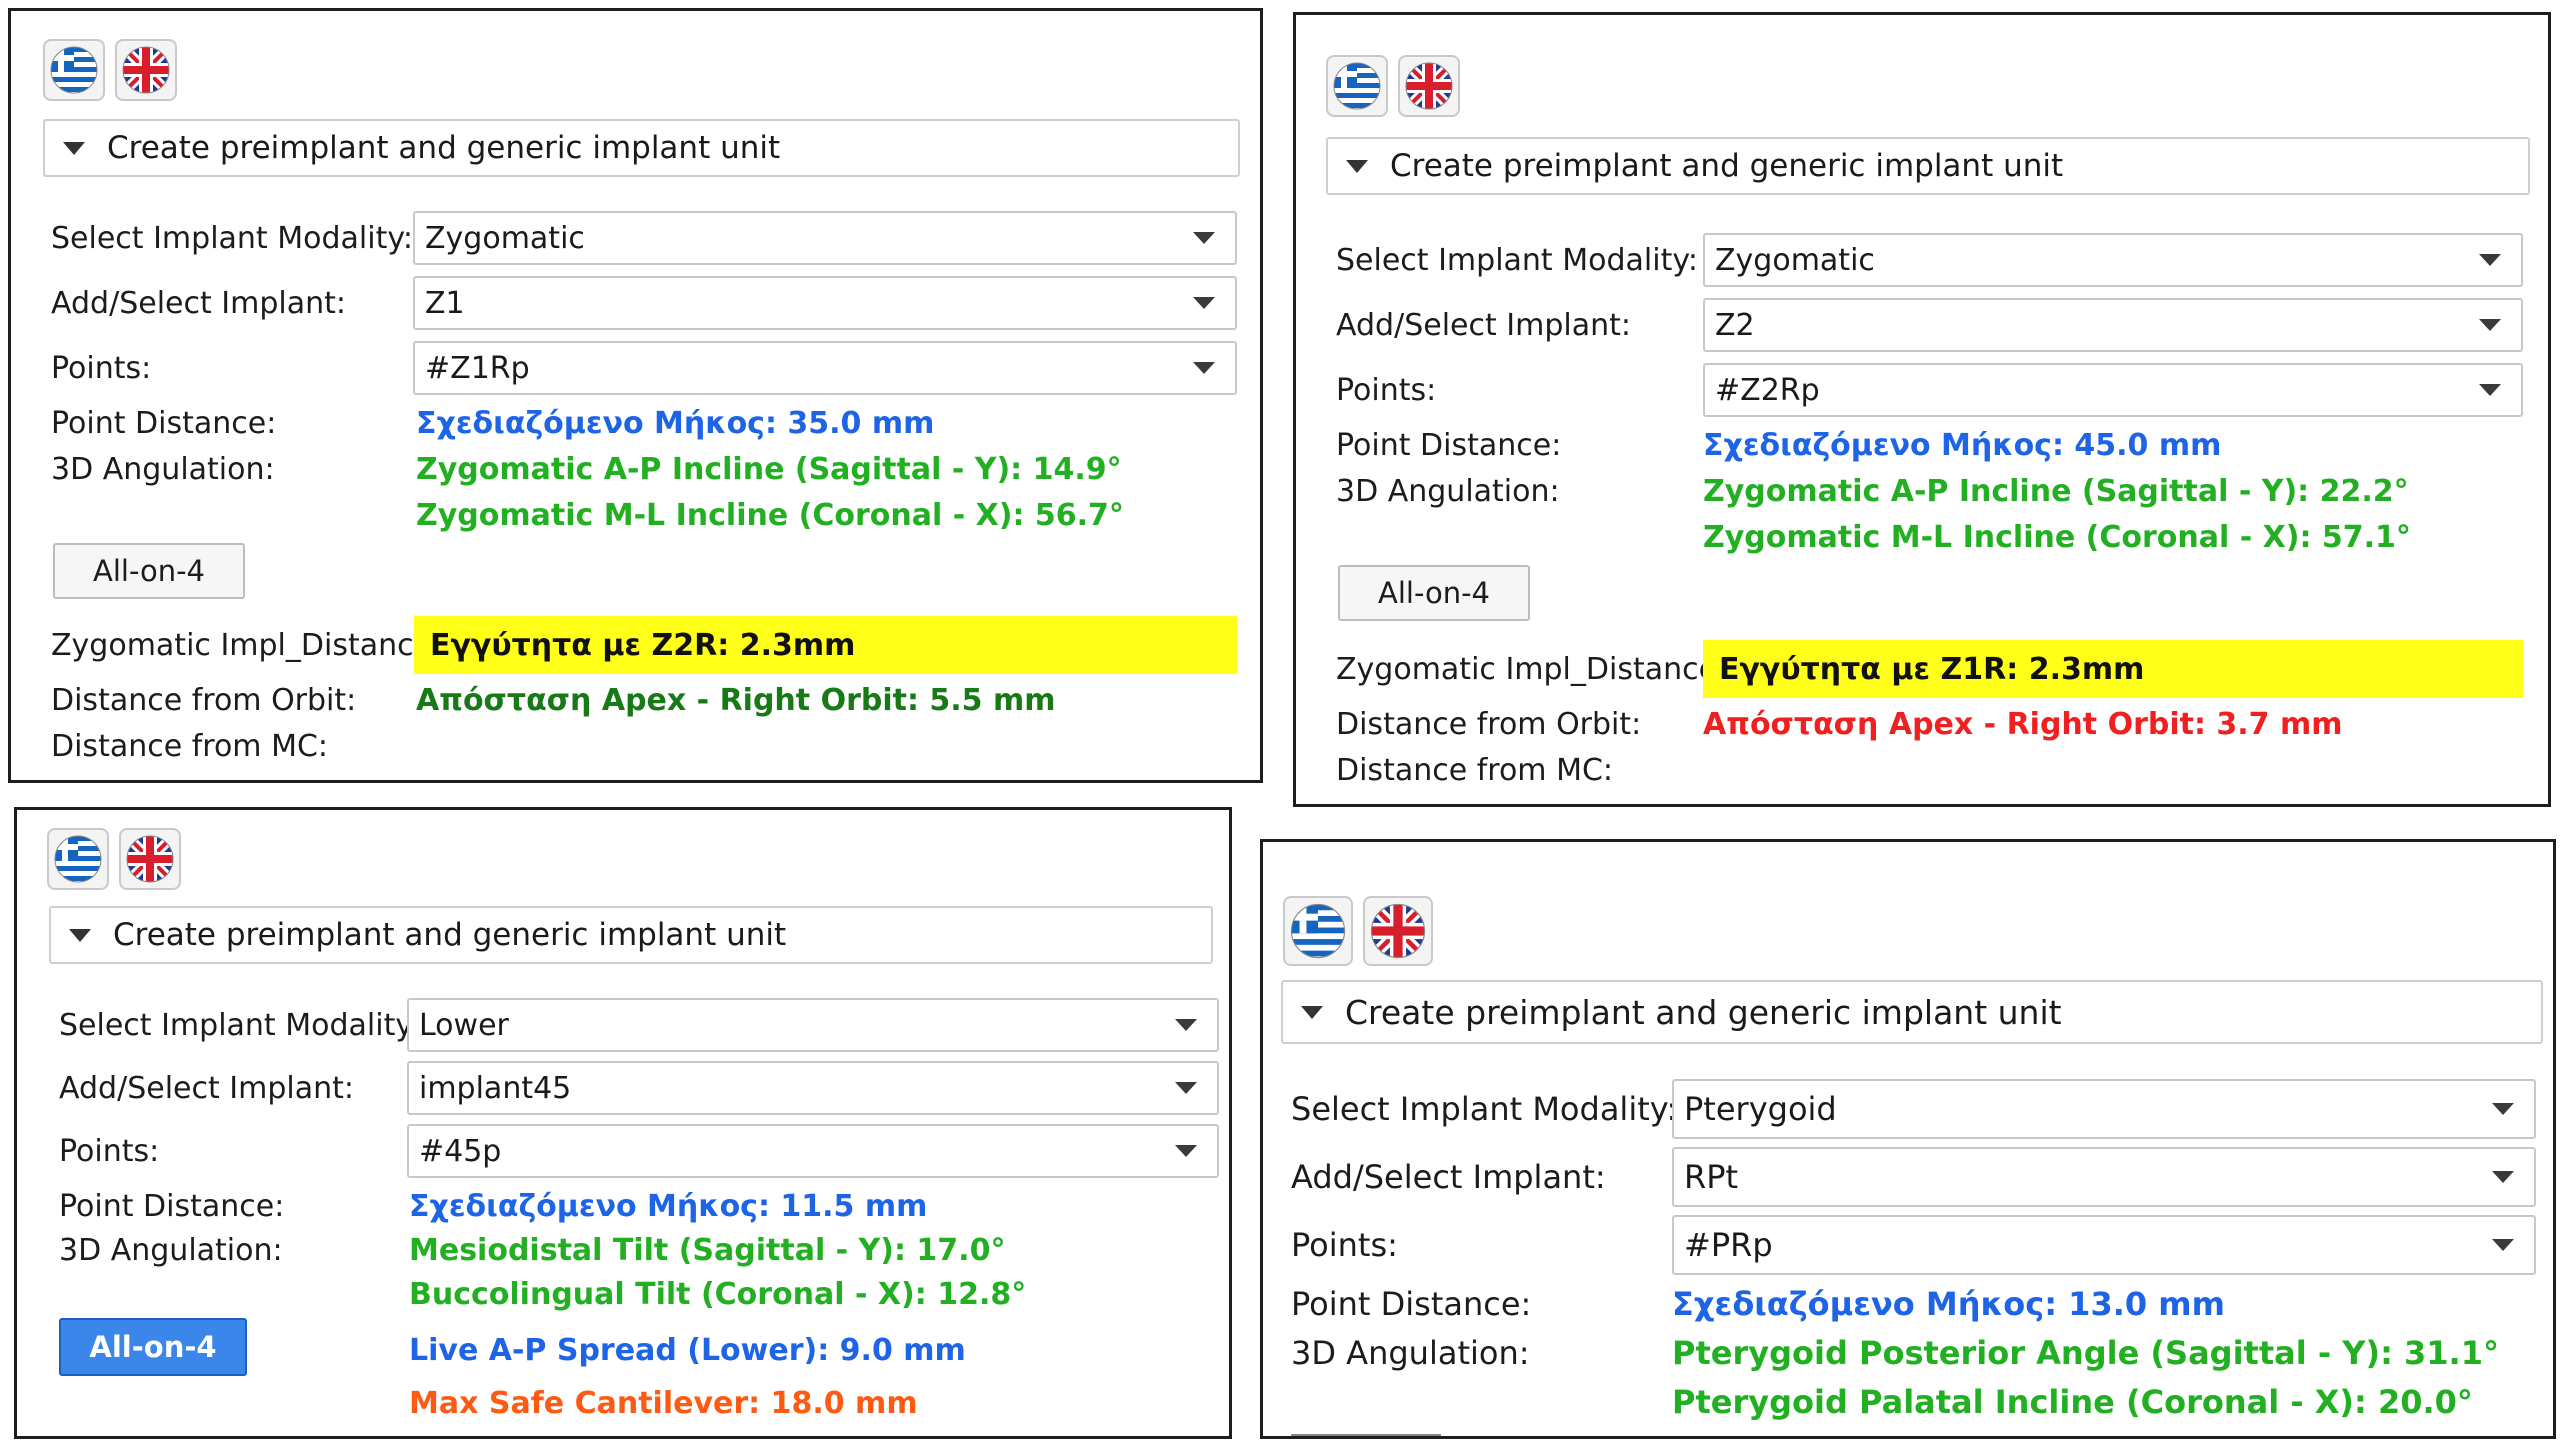 The height and width of the screenshot is (1444, 2560). What do you see at coordinates (2113, 669) in the screenshot?
I see `proximity-value: Εγγύτητα με Z1R: 2.3mm` at bounding box center [2113, 669].